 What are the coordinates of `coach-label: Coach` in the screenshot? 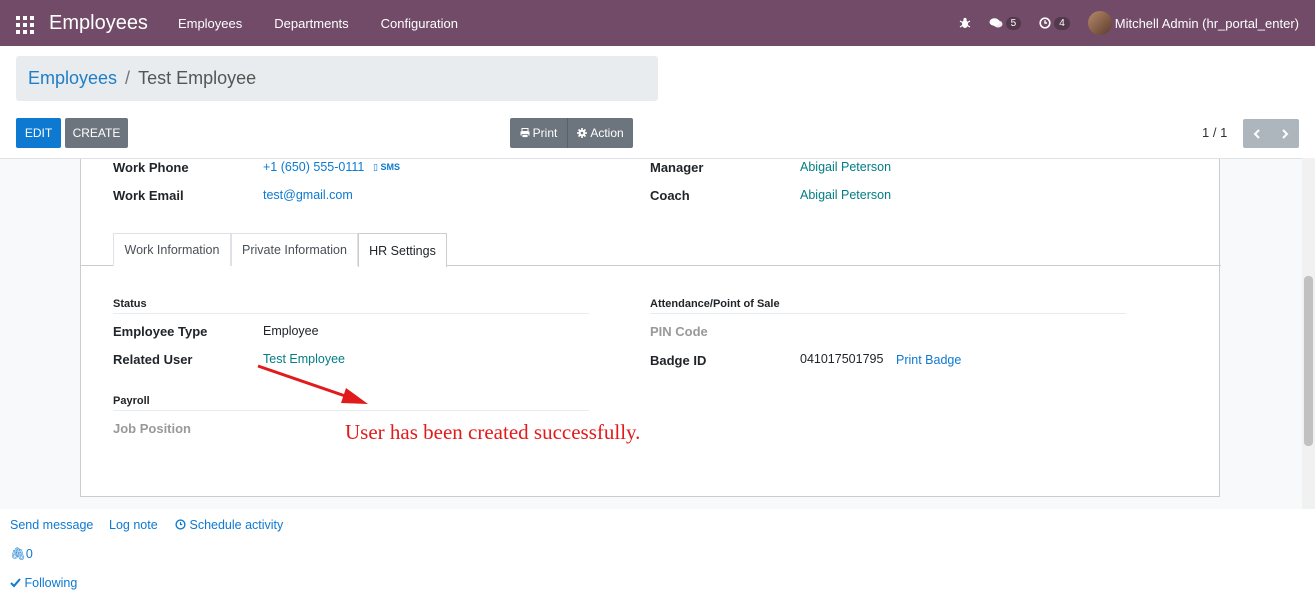 It's located at (670, 195).